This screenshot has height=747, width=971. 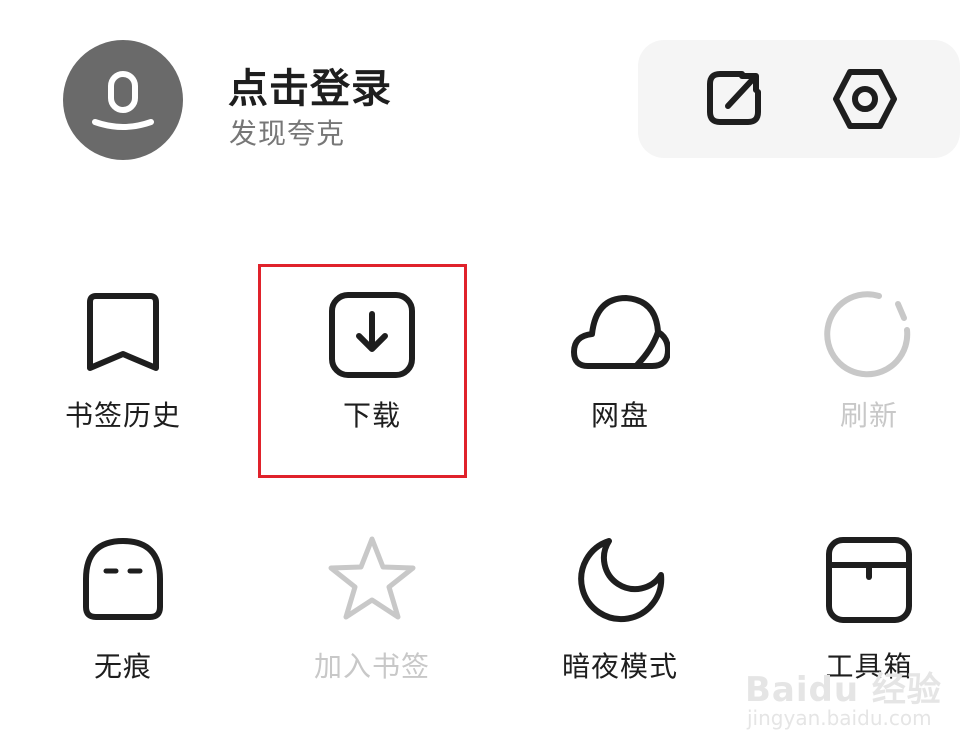 What do you see at coordinates (122, 415) in the screenshot?
I see `menu-item-label: 书签历史` at bounding box center [122, 415].